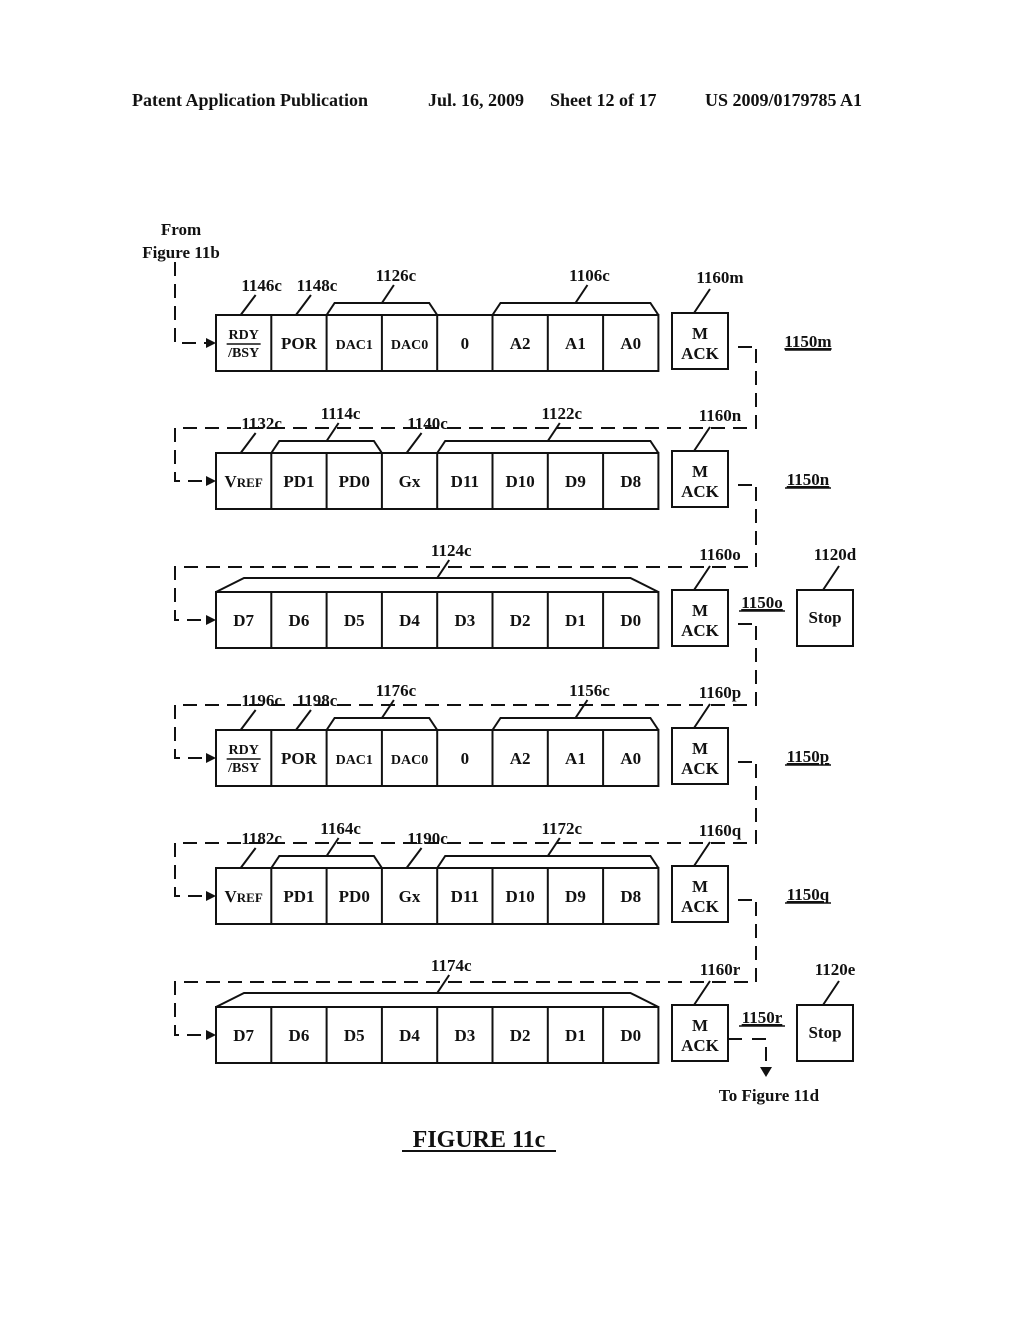 This screenshot has height=1320, width=1024. Describe the element at coordinates (835, 554) in the screenshot. I see `stop-reference-label: 1120d` at that location.